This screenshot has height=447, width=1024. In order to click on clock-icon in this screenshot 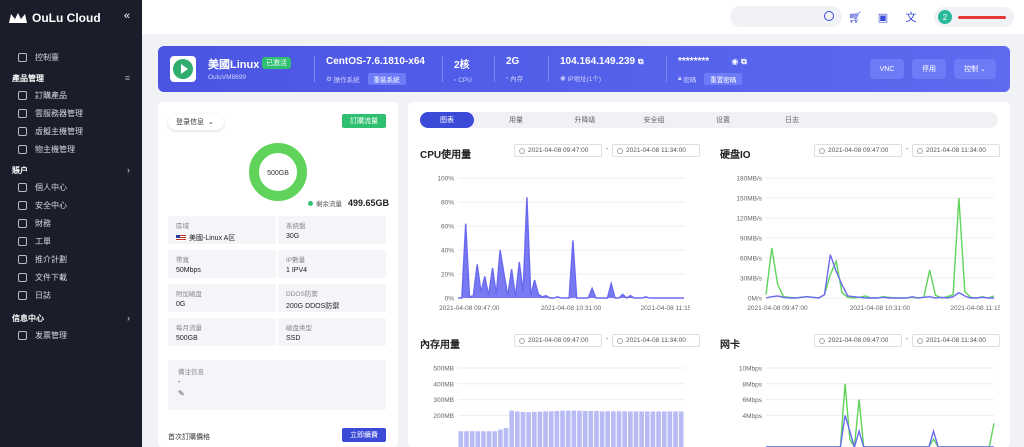, I will do `click(920, 150)`.